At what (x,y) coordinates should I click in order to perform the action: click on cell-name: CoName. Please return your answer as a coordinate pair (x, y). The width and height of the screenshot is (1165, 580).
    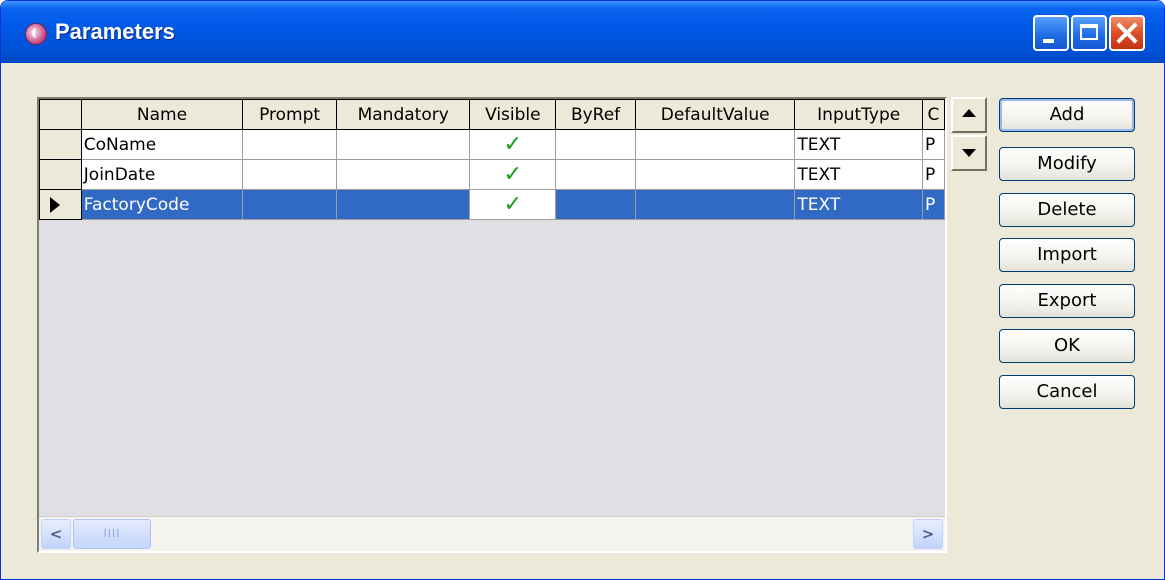
    Looking at the image, I should click on (162, 144).